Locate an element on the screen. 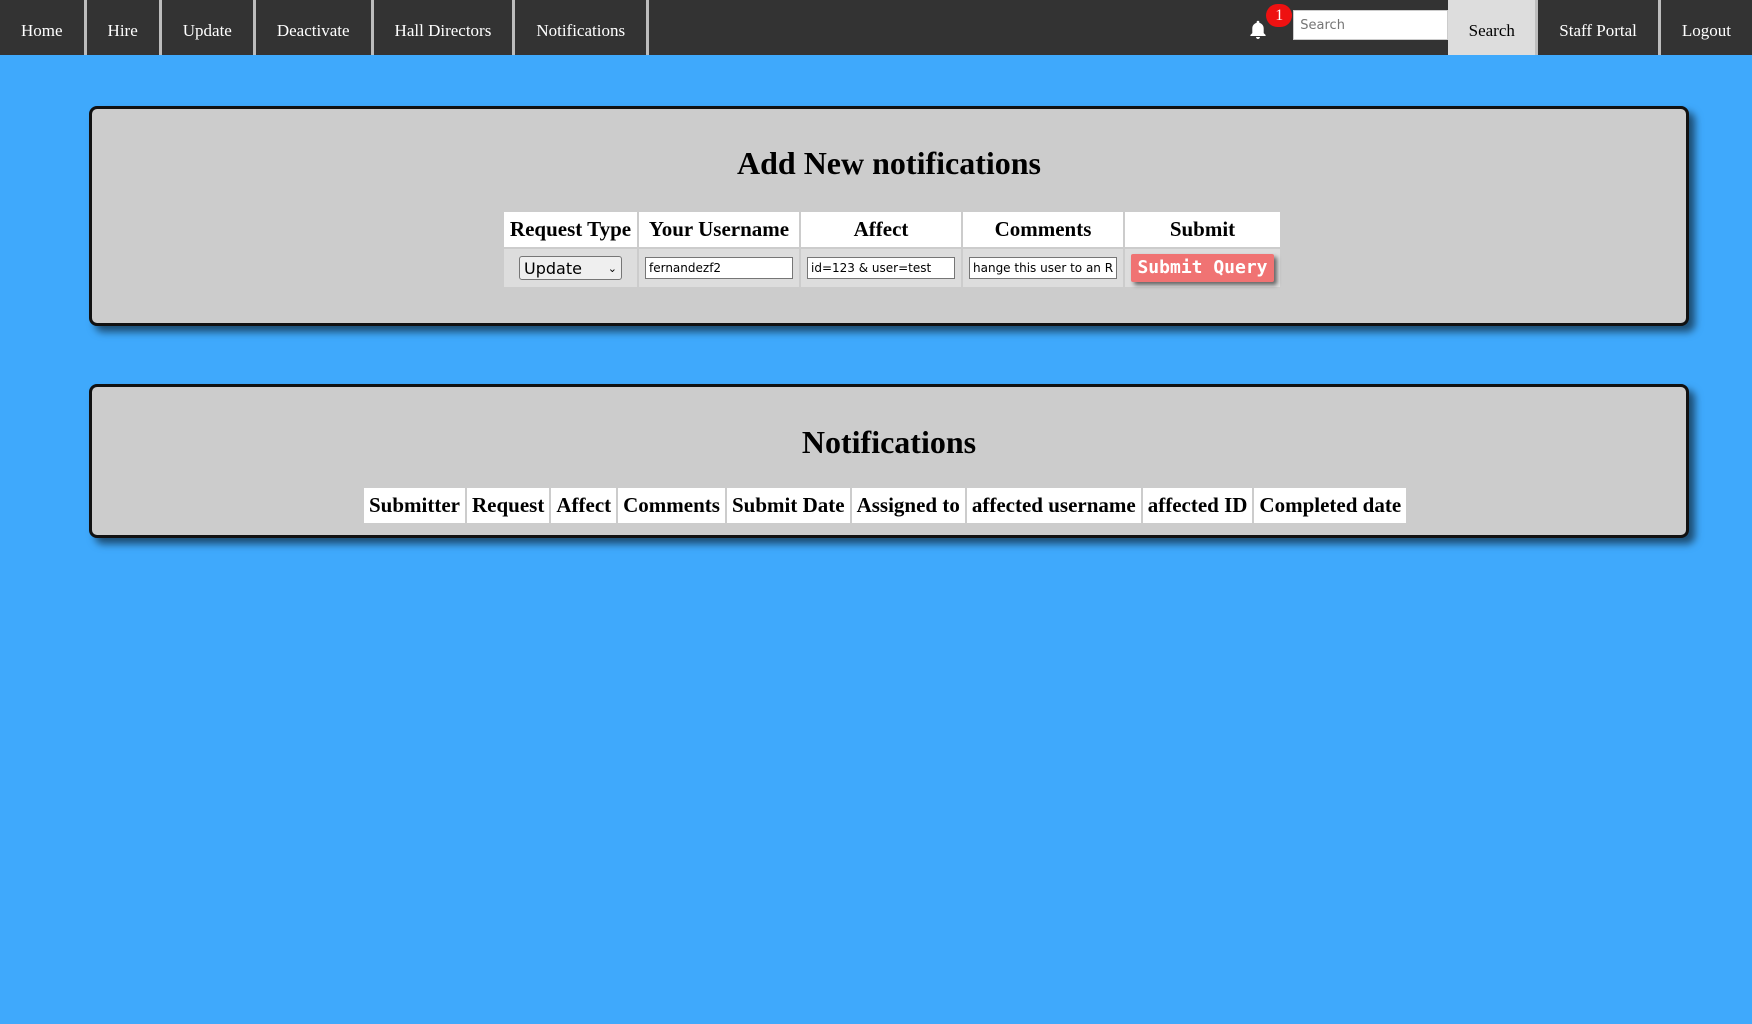 The image size is (1752, 1024). submit-query-button: Submit Query is located at coordinates (1202, 268).